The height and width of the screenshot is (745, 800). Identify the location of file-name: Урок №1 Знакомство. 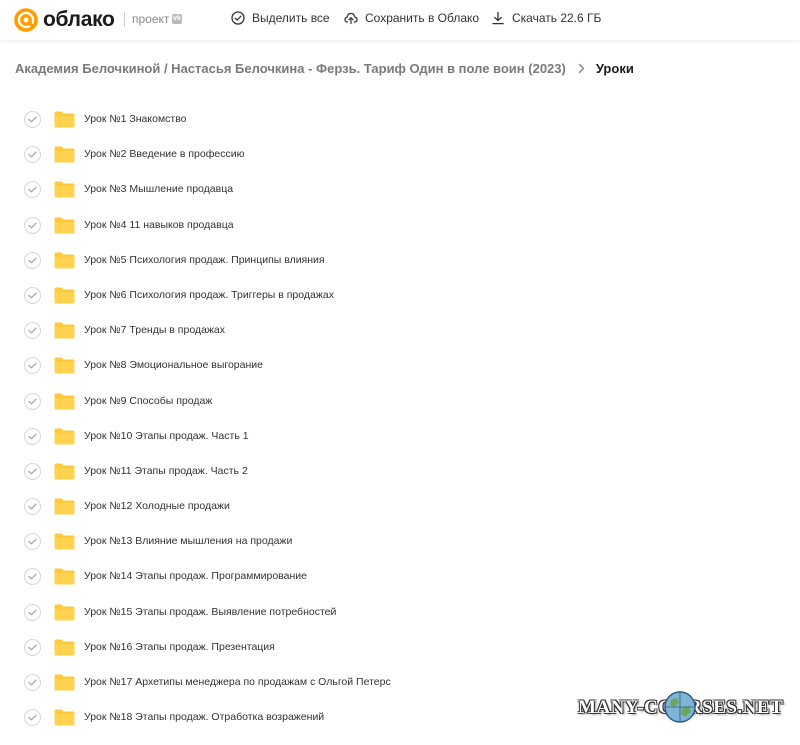
(135, 119).